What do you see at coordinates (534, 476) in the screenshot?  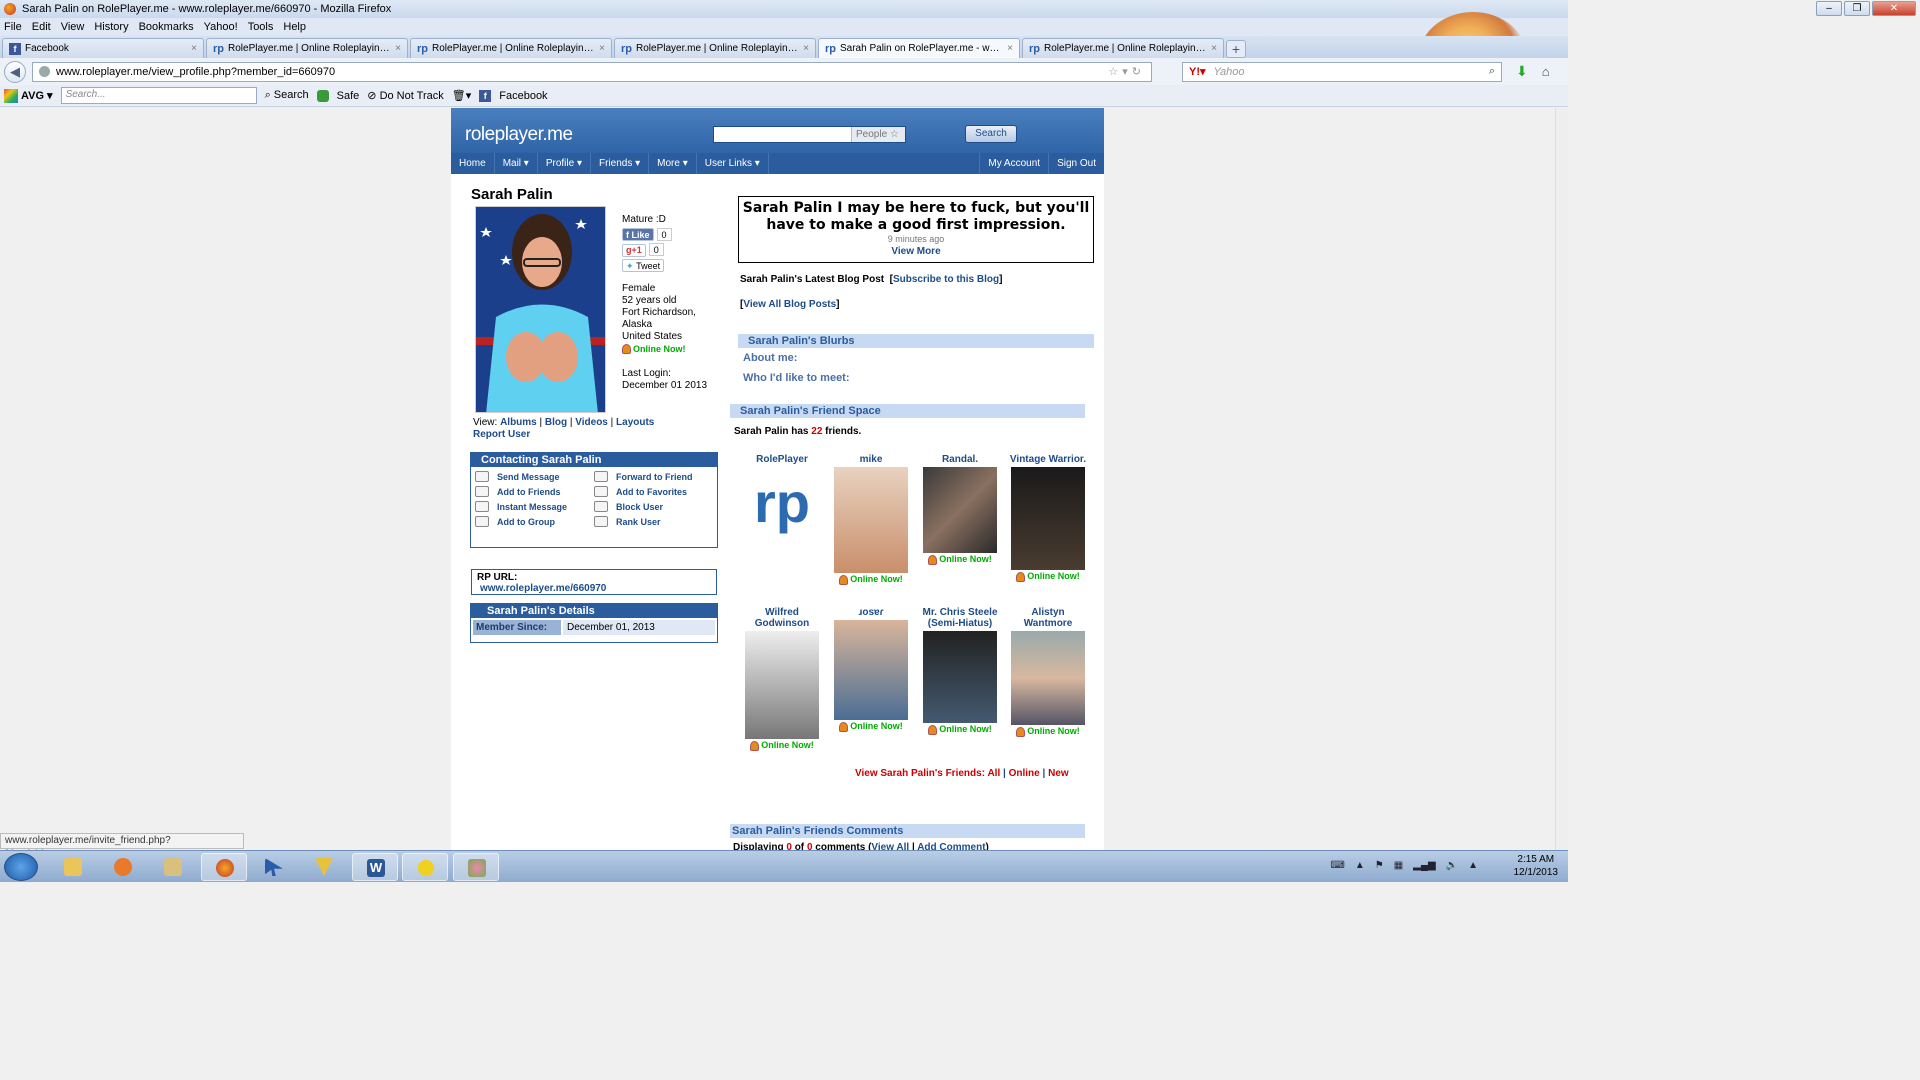 I see `send-message-button: Send Message` at bounding box center [534, 476].